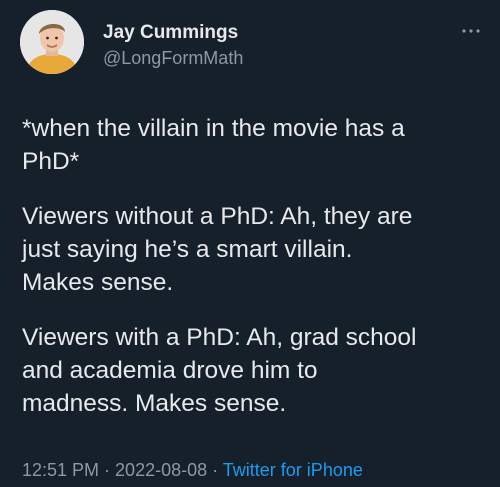  What do you see at coordinates (161, 470) in the screenshot?
I see `tweet-date: 2022-08-08` at bounding box center [161, 470].